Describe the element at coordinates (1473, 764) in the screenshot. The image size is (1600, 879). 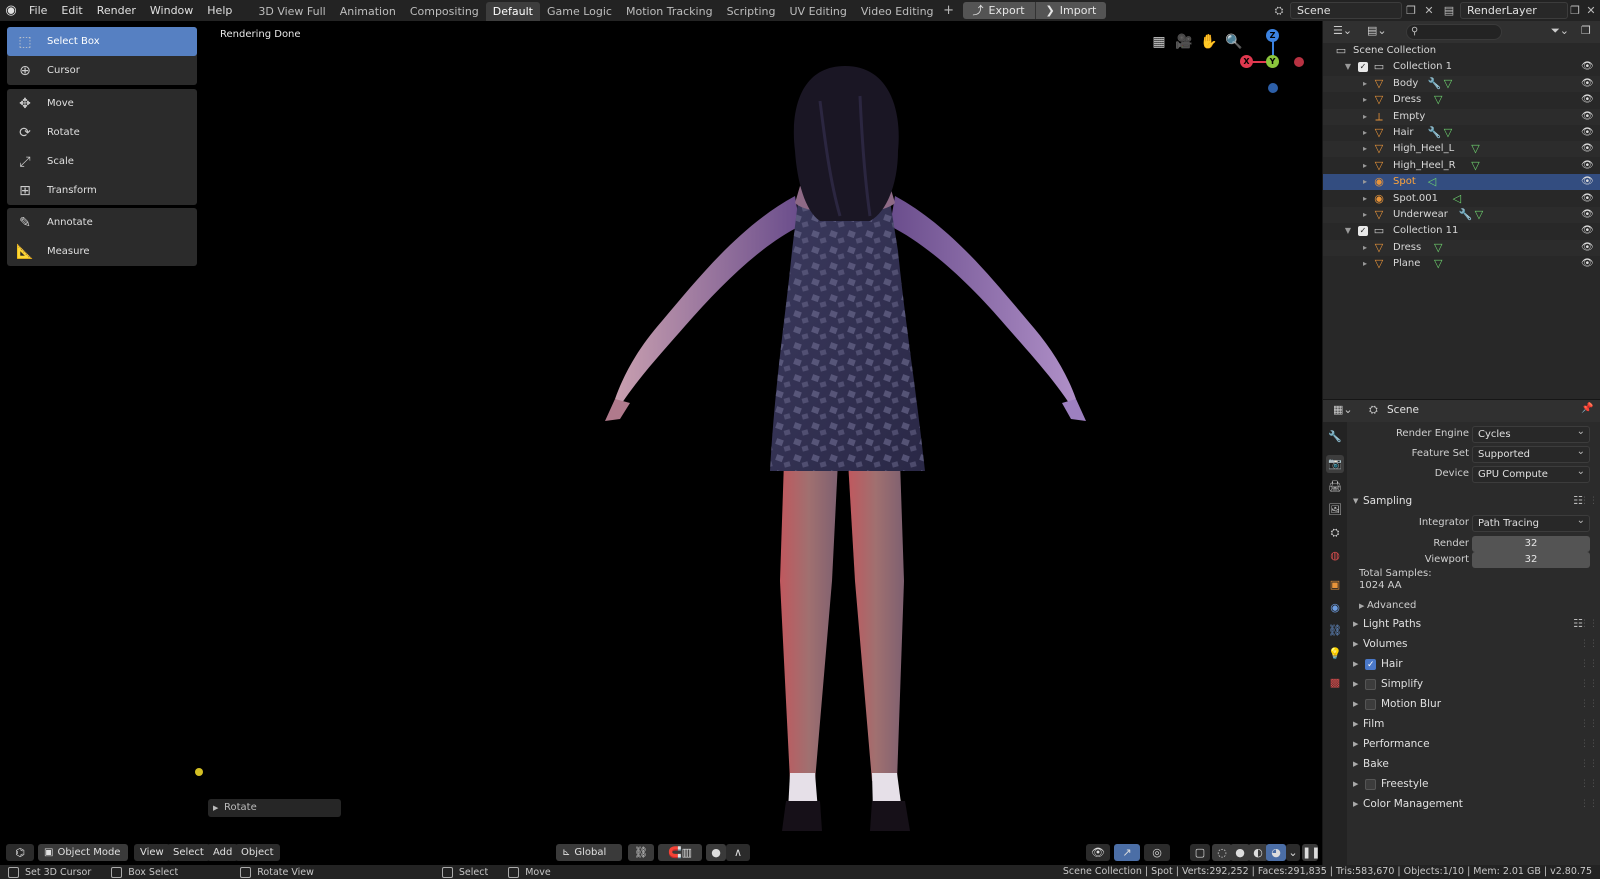
I see `bake-section: ▶ Bake ⋮⋮` at that location.